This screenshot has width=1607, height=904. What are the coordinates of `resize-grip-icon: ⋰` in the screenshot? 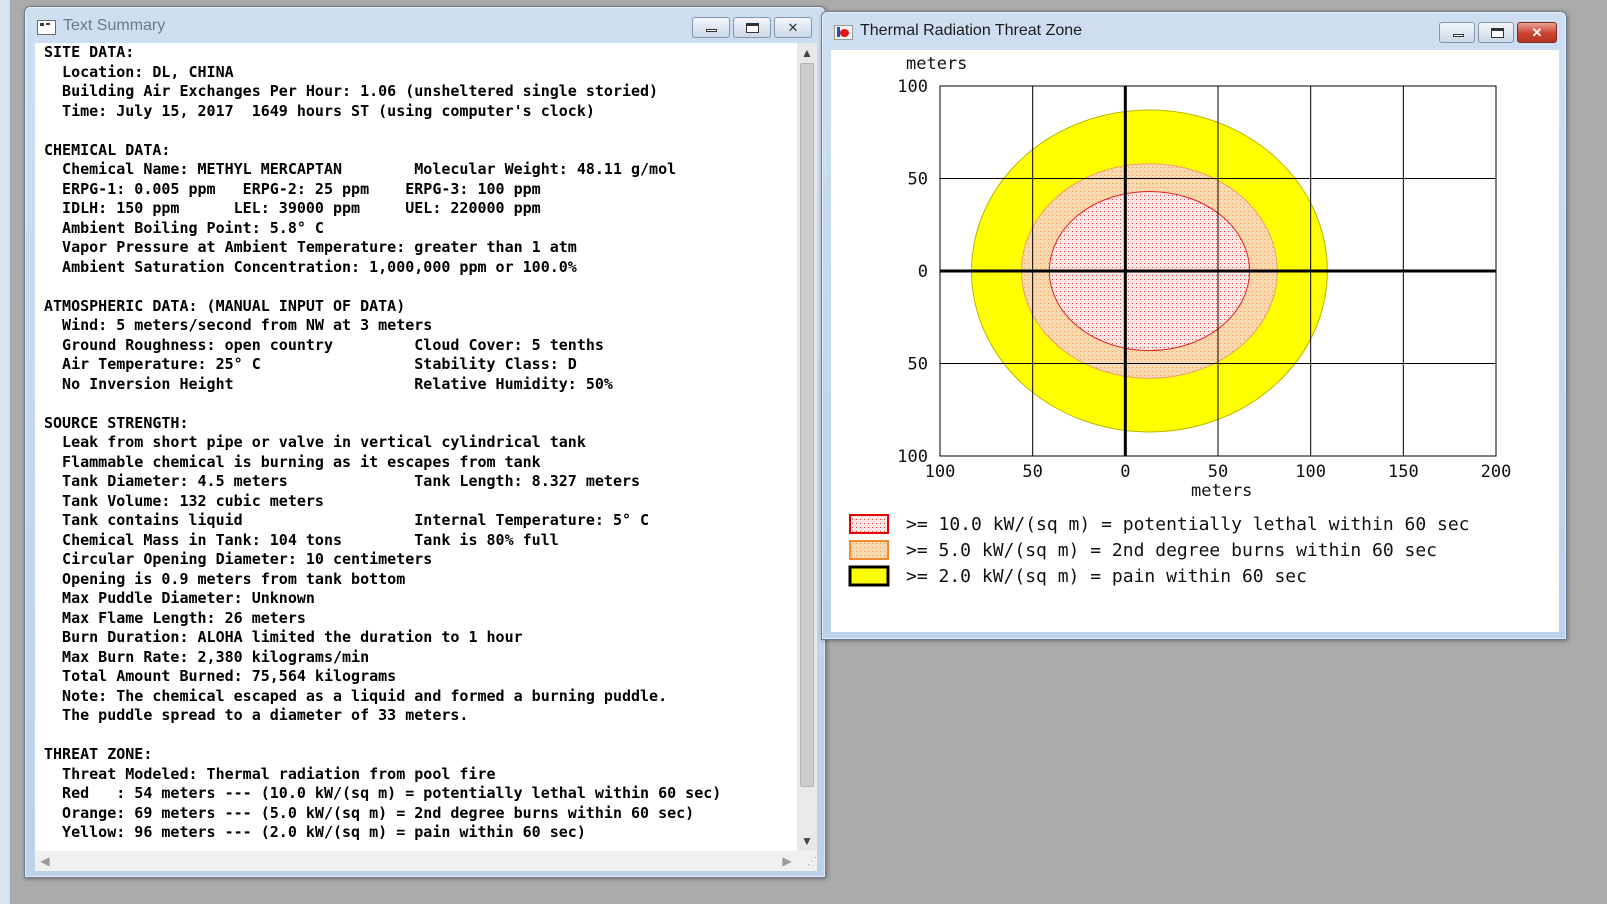 It's located at (807, 861).